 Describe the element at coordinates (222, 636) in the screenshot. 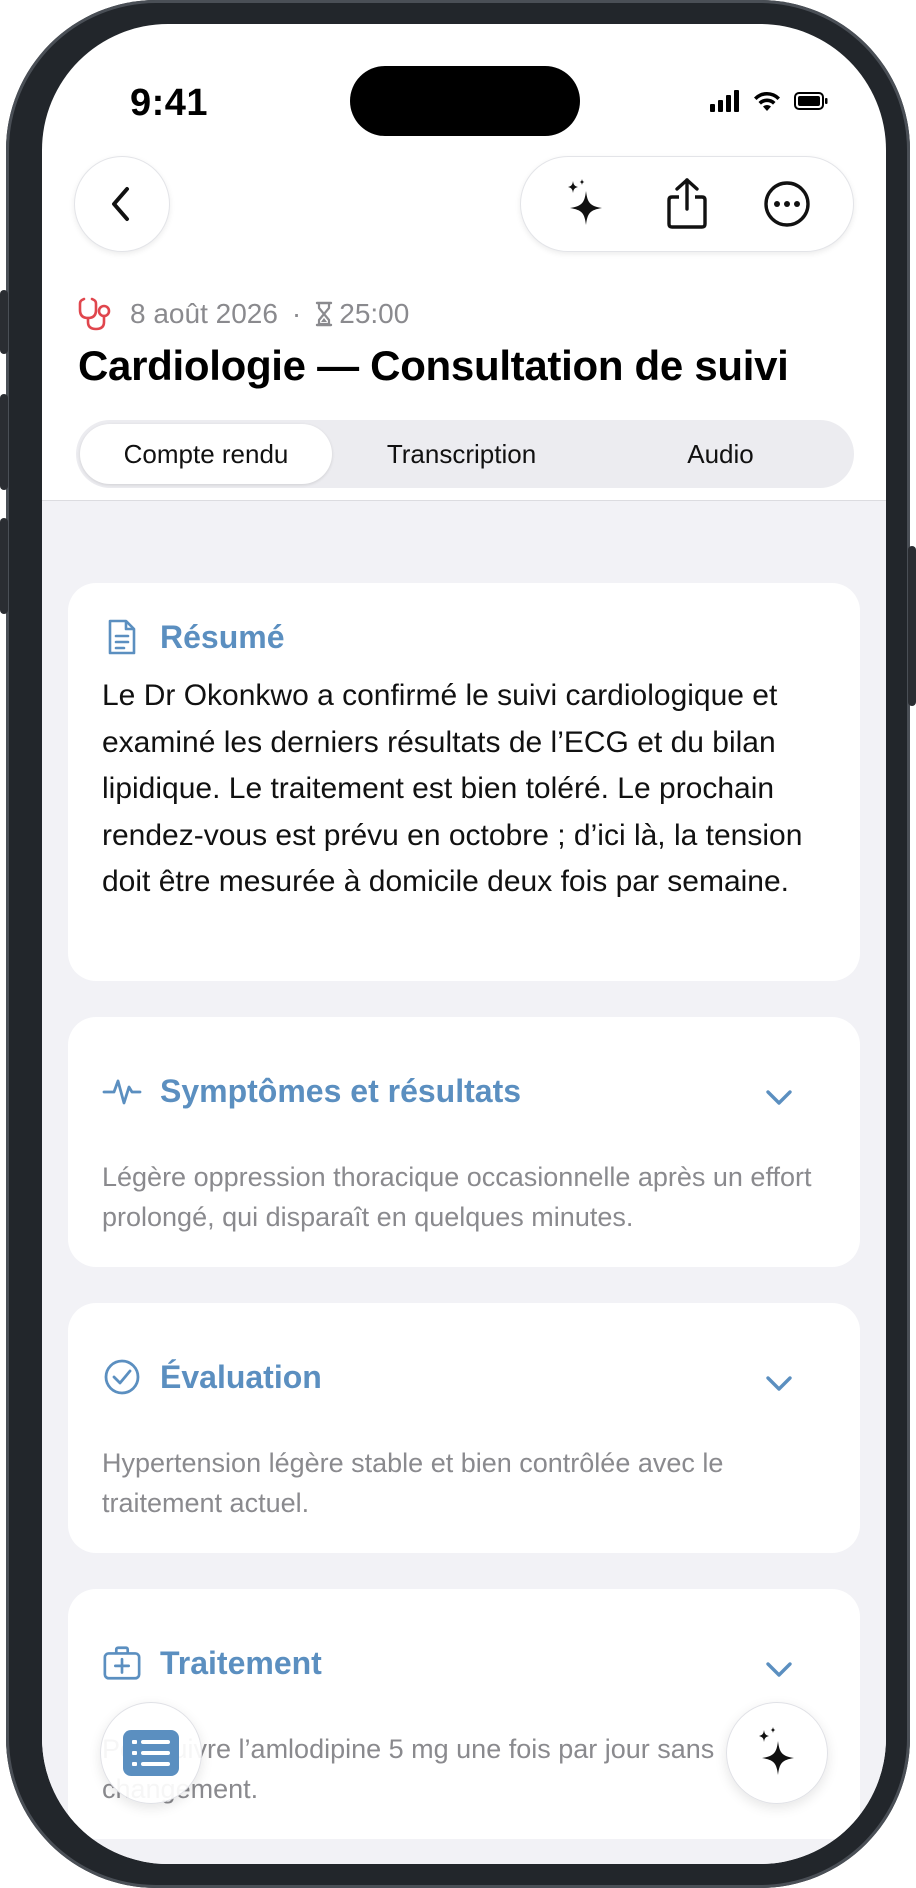

I see `summary-heading: Résumé` at that location.